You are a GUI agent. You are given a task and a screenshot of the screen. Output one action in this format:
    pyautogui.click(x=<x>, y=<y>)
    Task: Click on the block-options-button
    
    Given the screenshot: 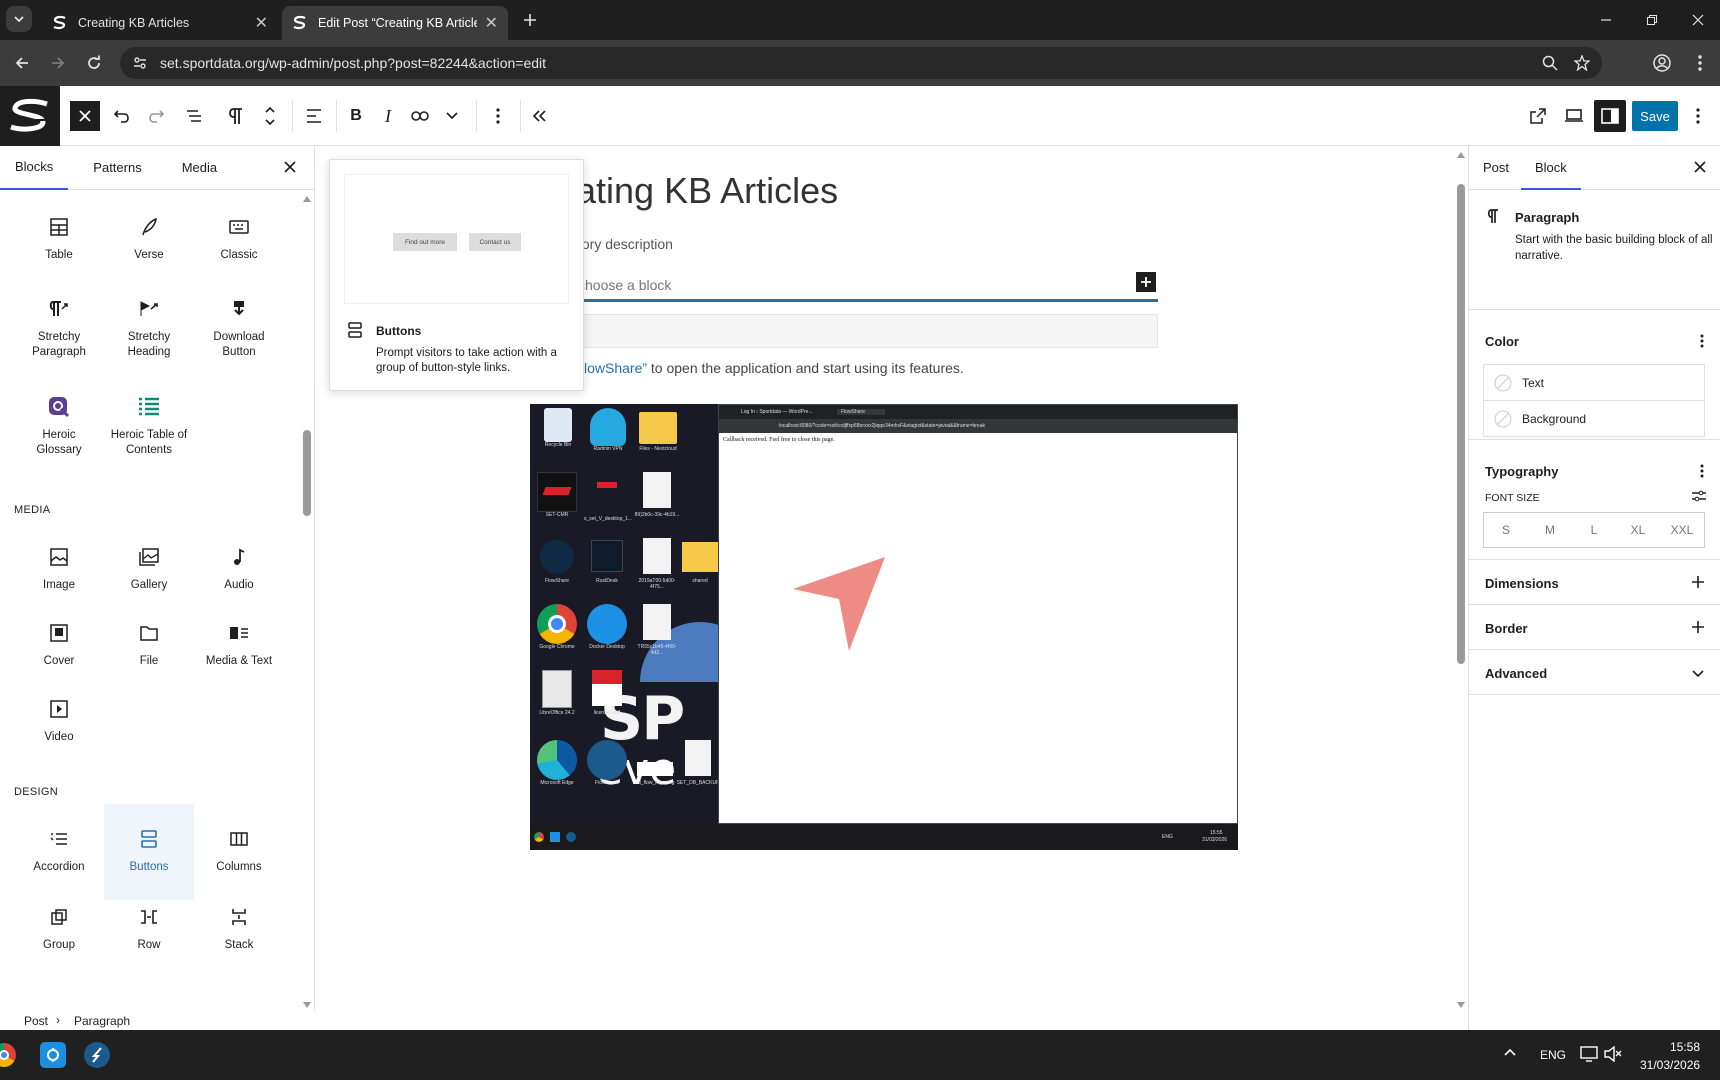 What is the action you would take?
    pyautogui.click(x=498, y=116)
    